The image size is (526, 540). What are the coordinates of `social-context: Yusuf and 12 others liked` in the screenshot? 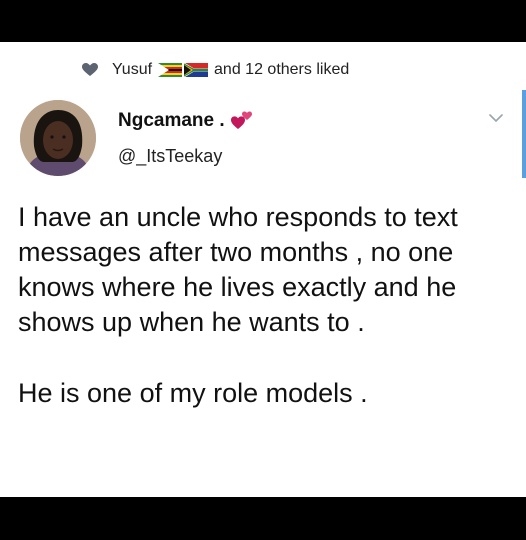 It's located at (215, 70).